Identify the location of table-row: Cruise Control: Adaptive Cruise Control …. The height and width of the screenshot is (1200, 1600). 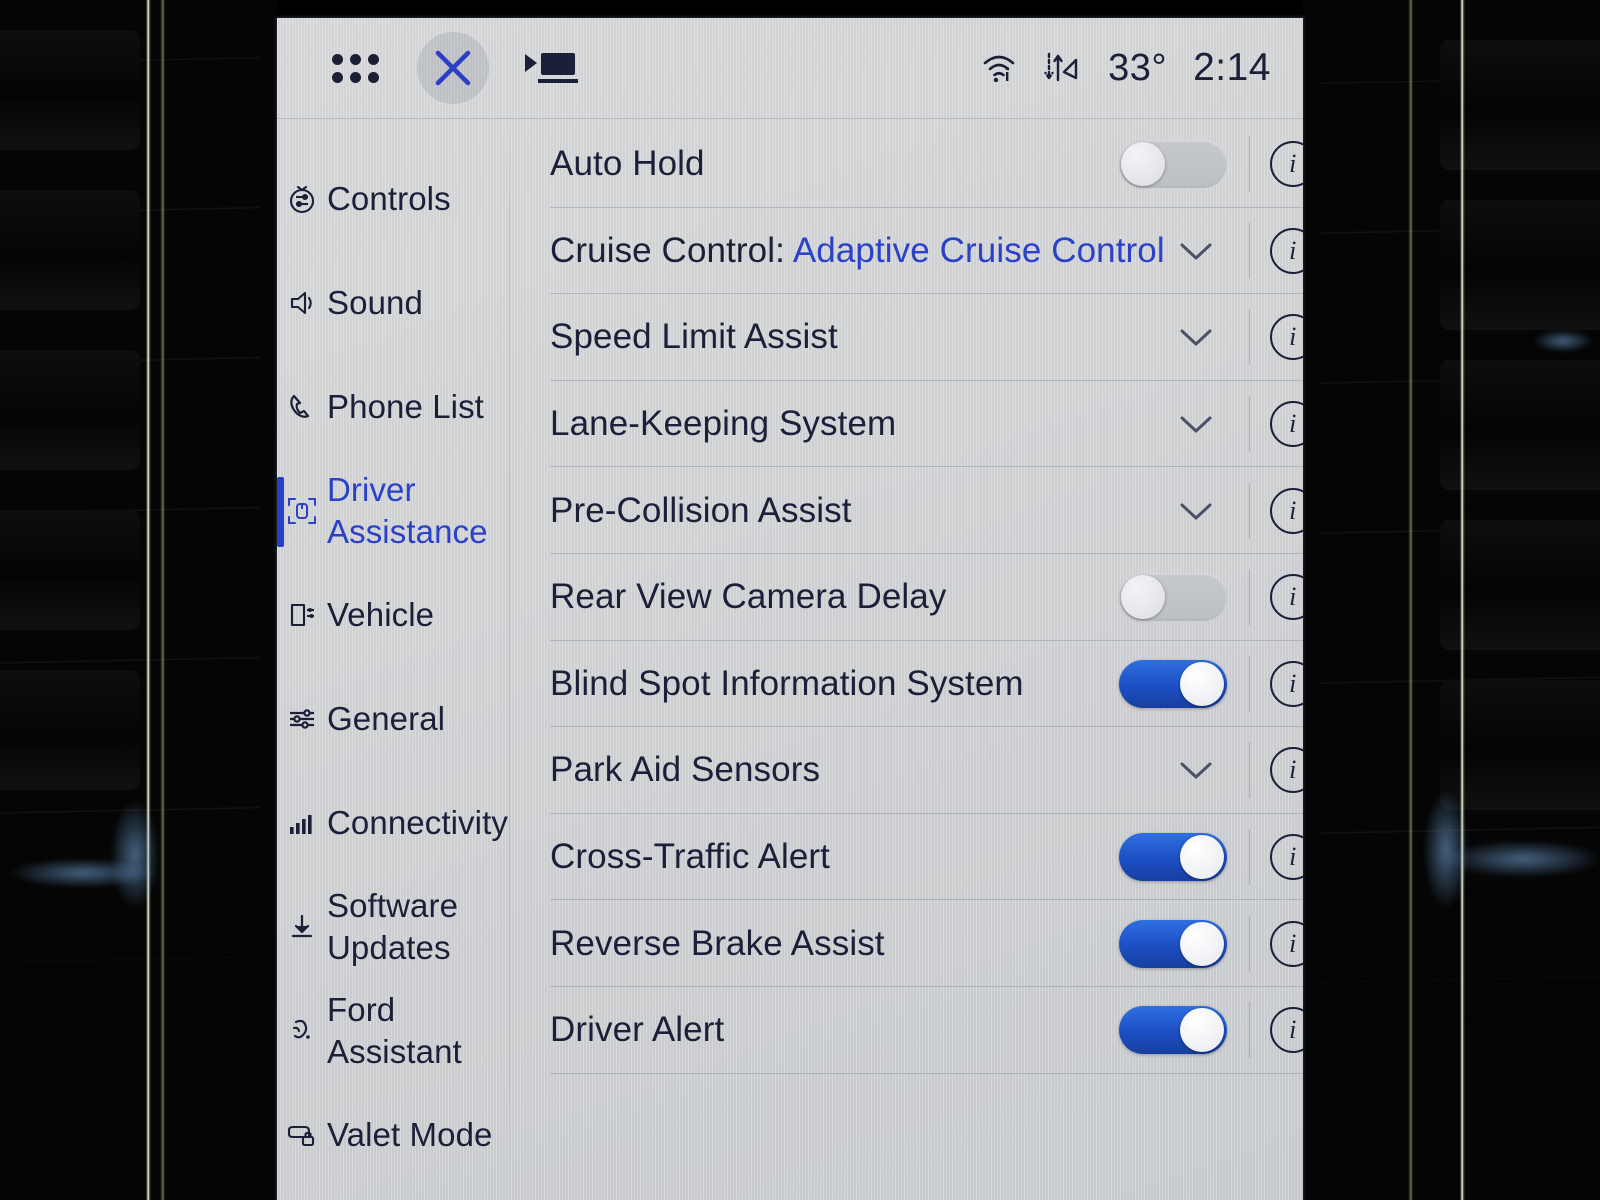
(926, 251).